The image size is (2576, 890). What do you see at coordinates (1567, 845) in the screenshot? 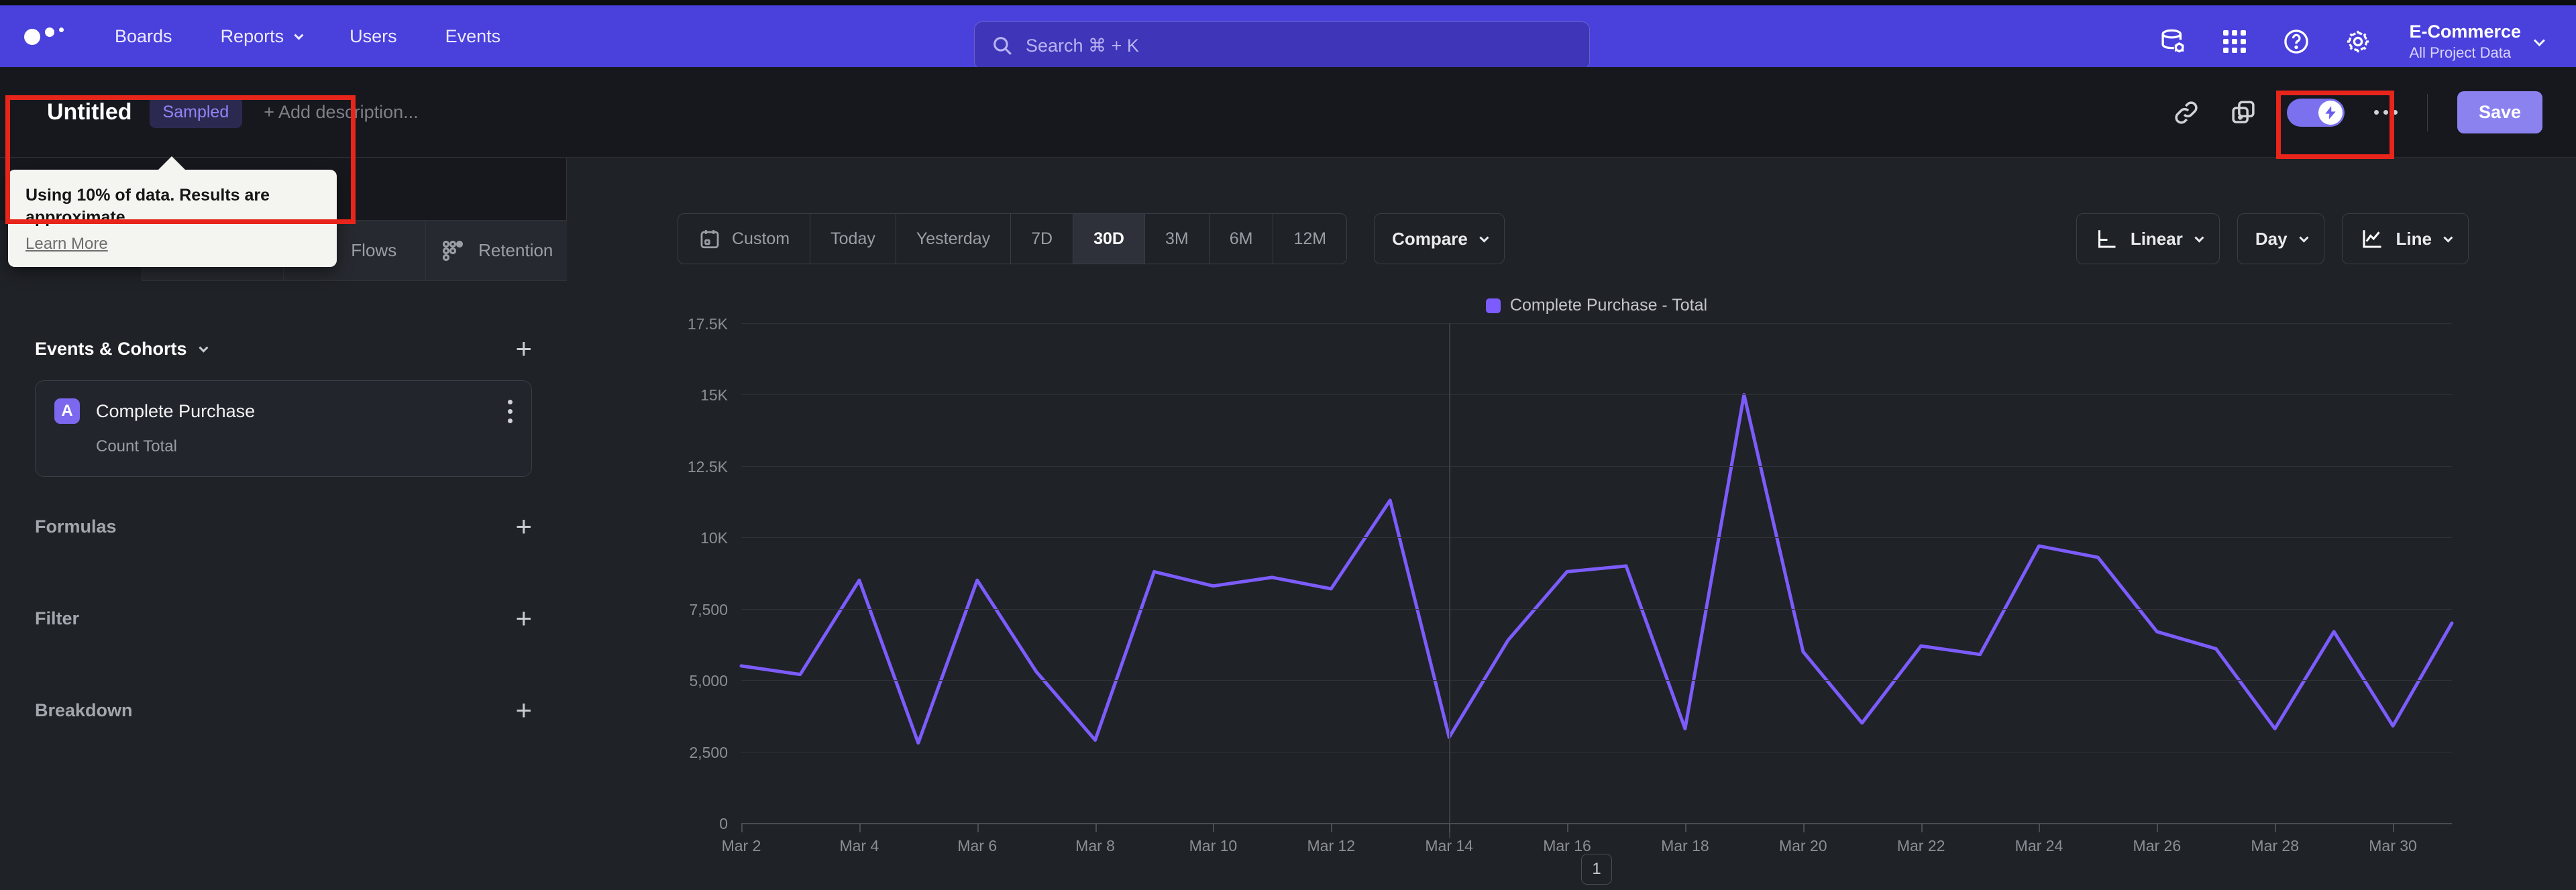
I see `x-axis-tick-label: Mar 16` at bounding box center [1567, 845].